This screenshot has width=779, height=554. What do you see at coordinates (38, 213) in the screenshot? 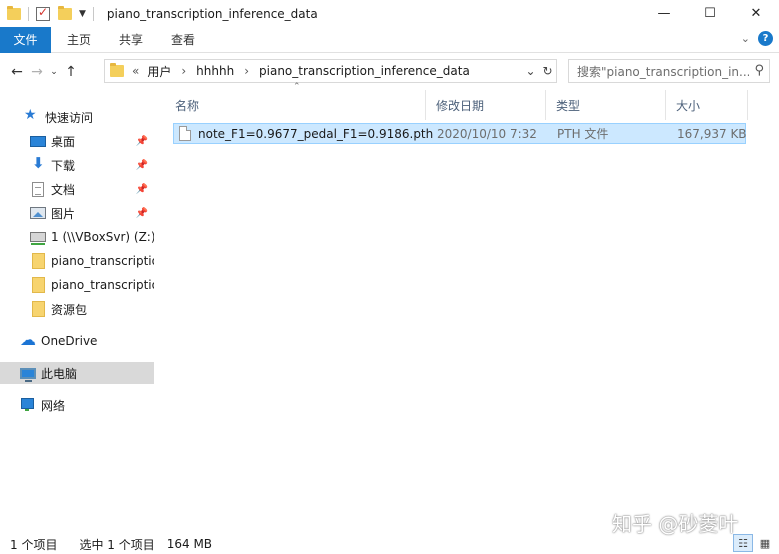
I see `picture-icon` at bounding box center [38, 213].